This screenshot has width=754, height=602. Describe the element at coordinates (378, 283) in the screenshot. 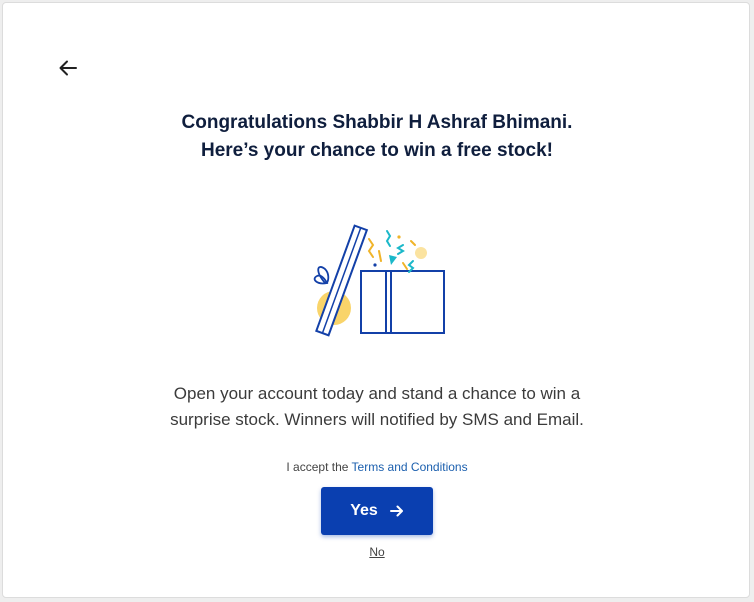

I see `open-gift-box-icon` at that location.